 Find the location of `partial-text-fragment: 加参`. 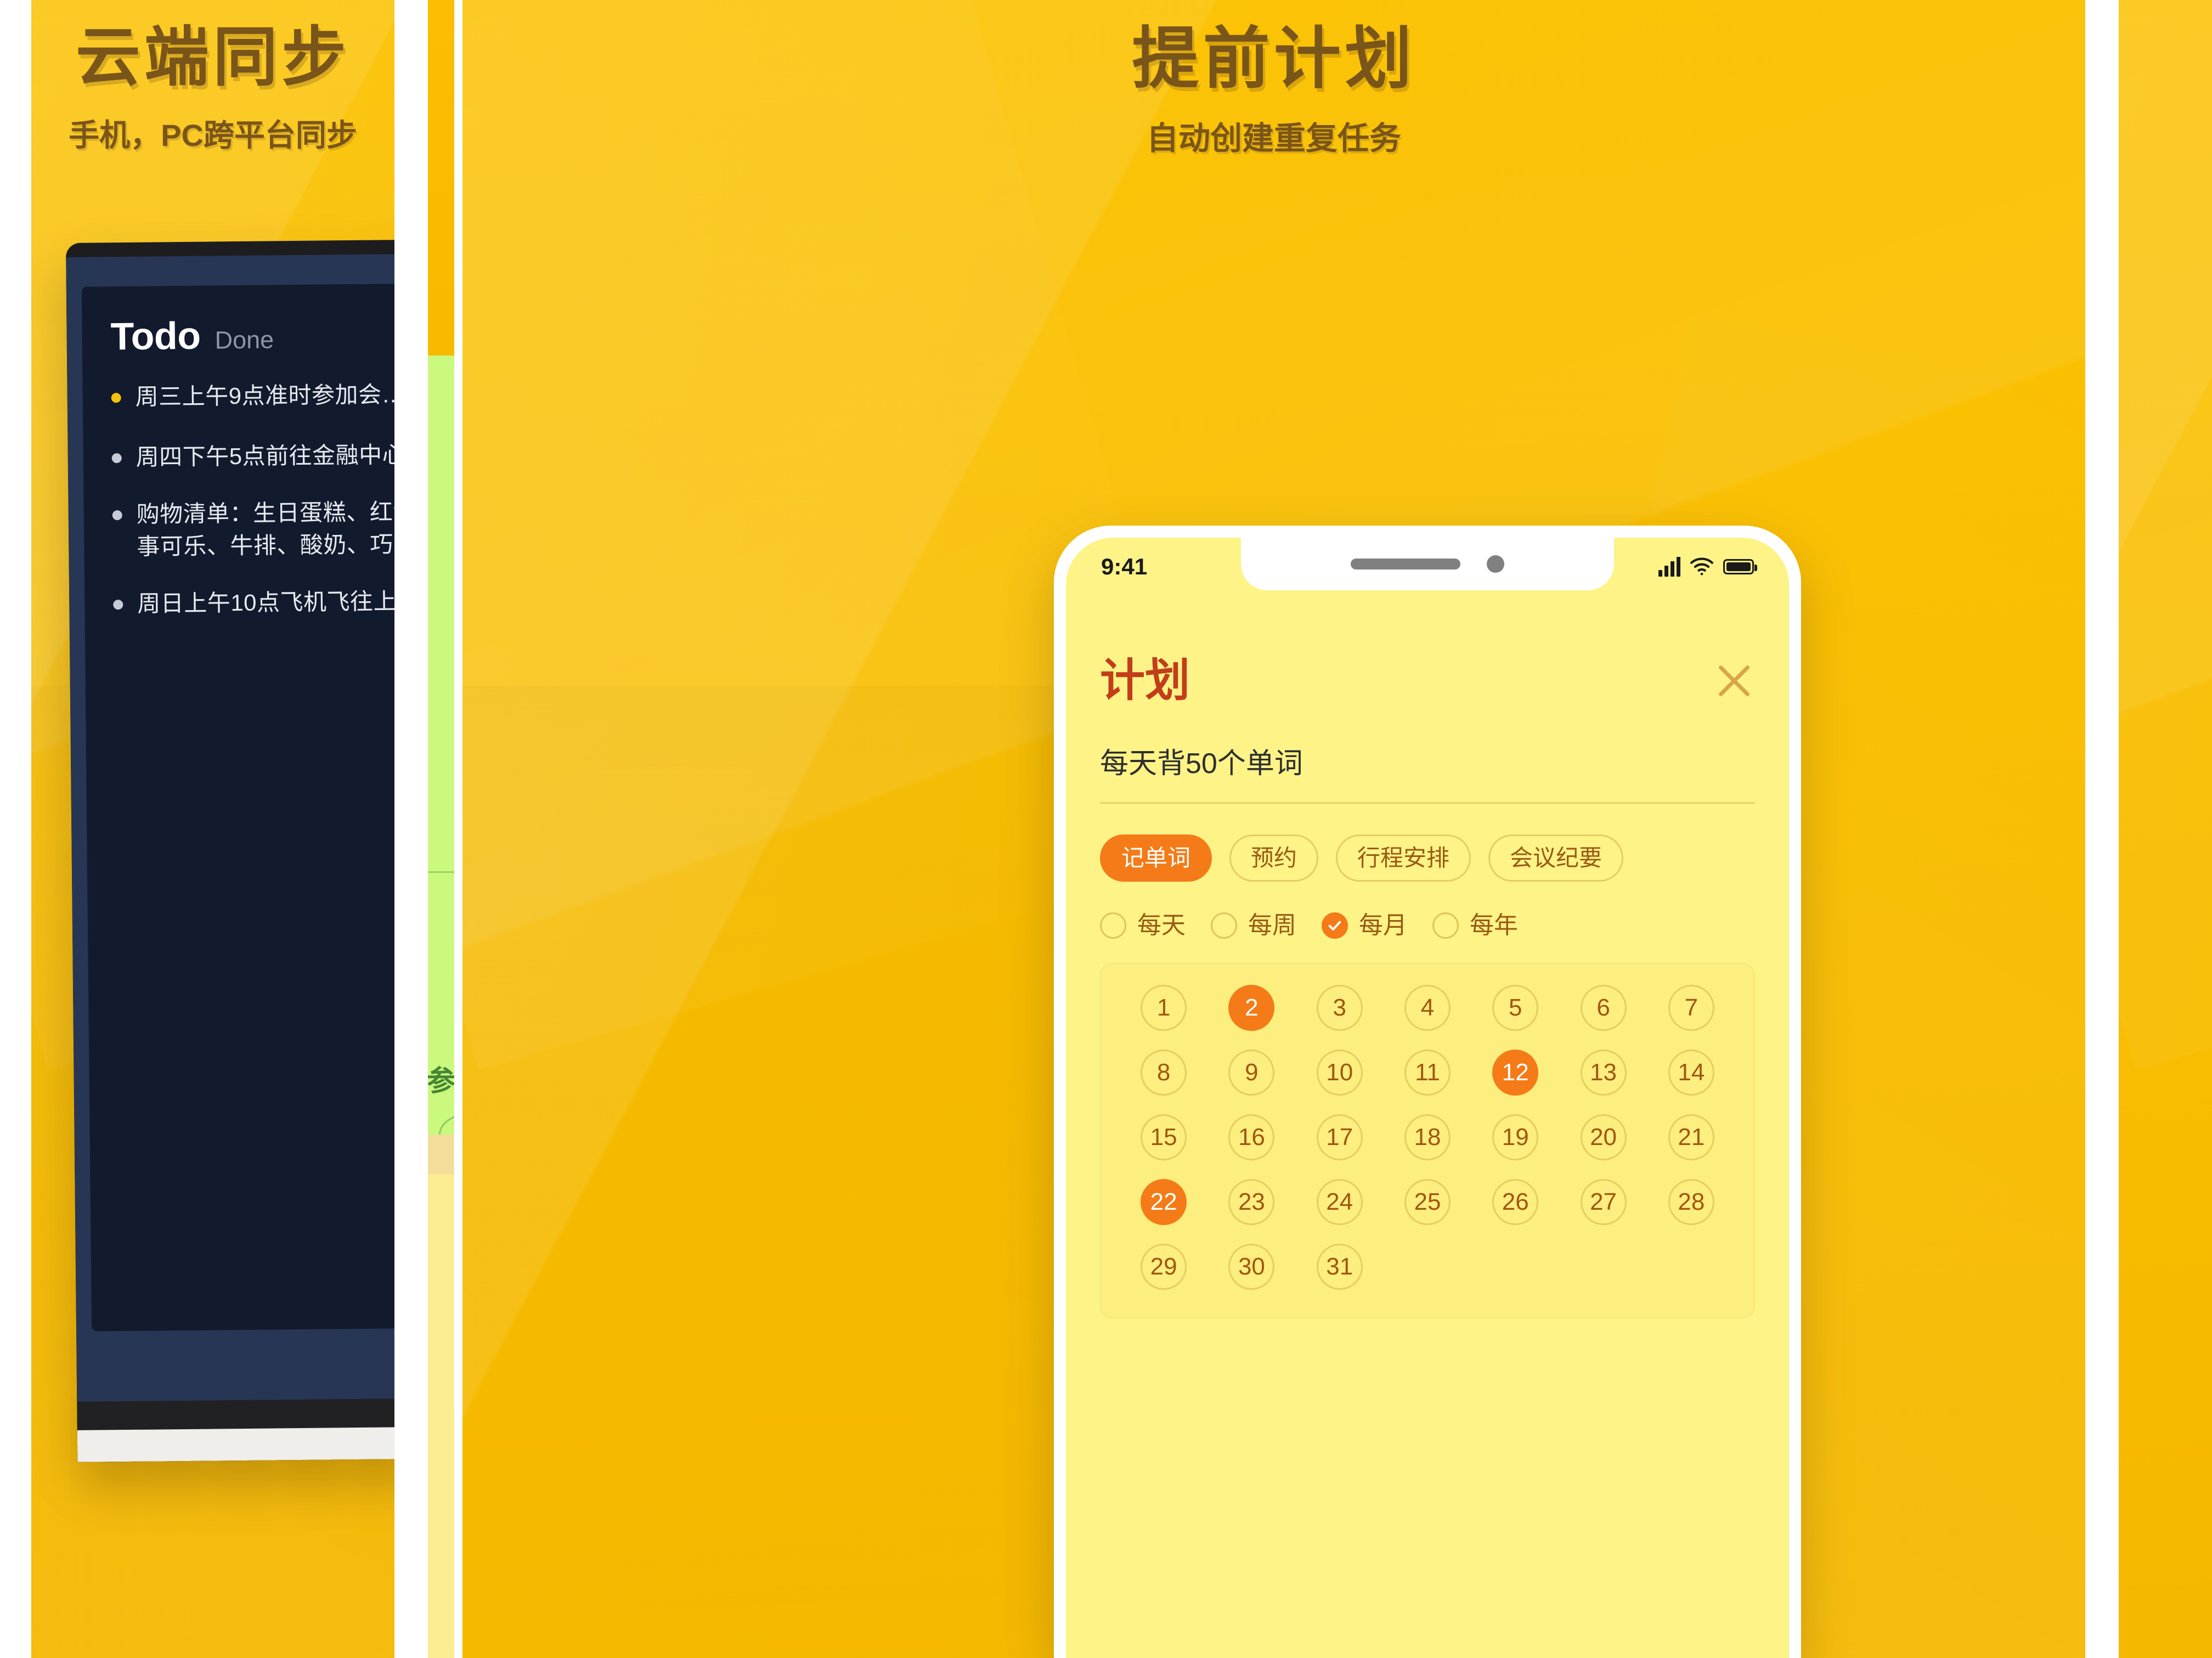

partial-text-fragment: 加参 is located at coordinates (441, 1081).